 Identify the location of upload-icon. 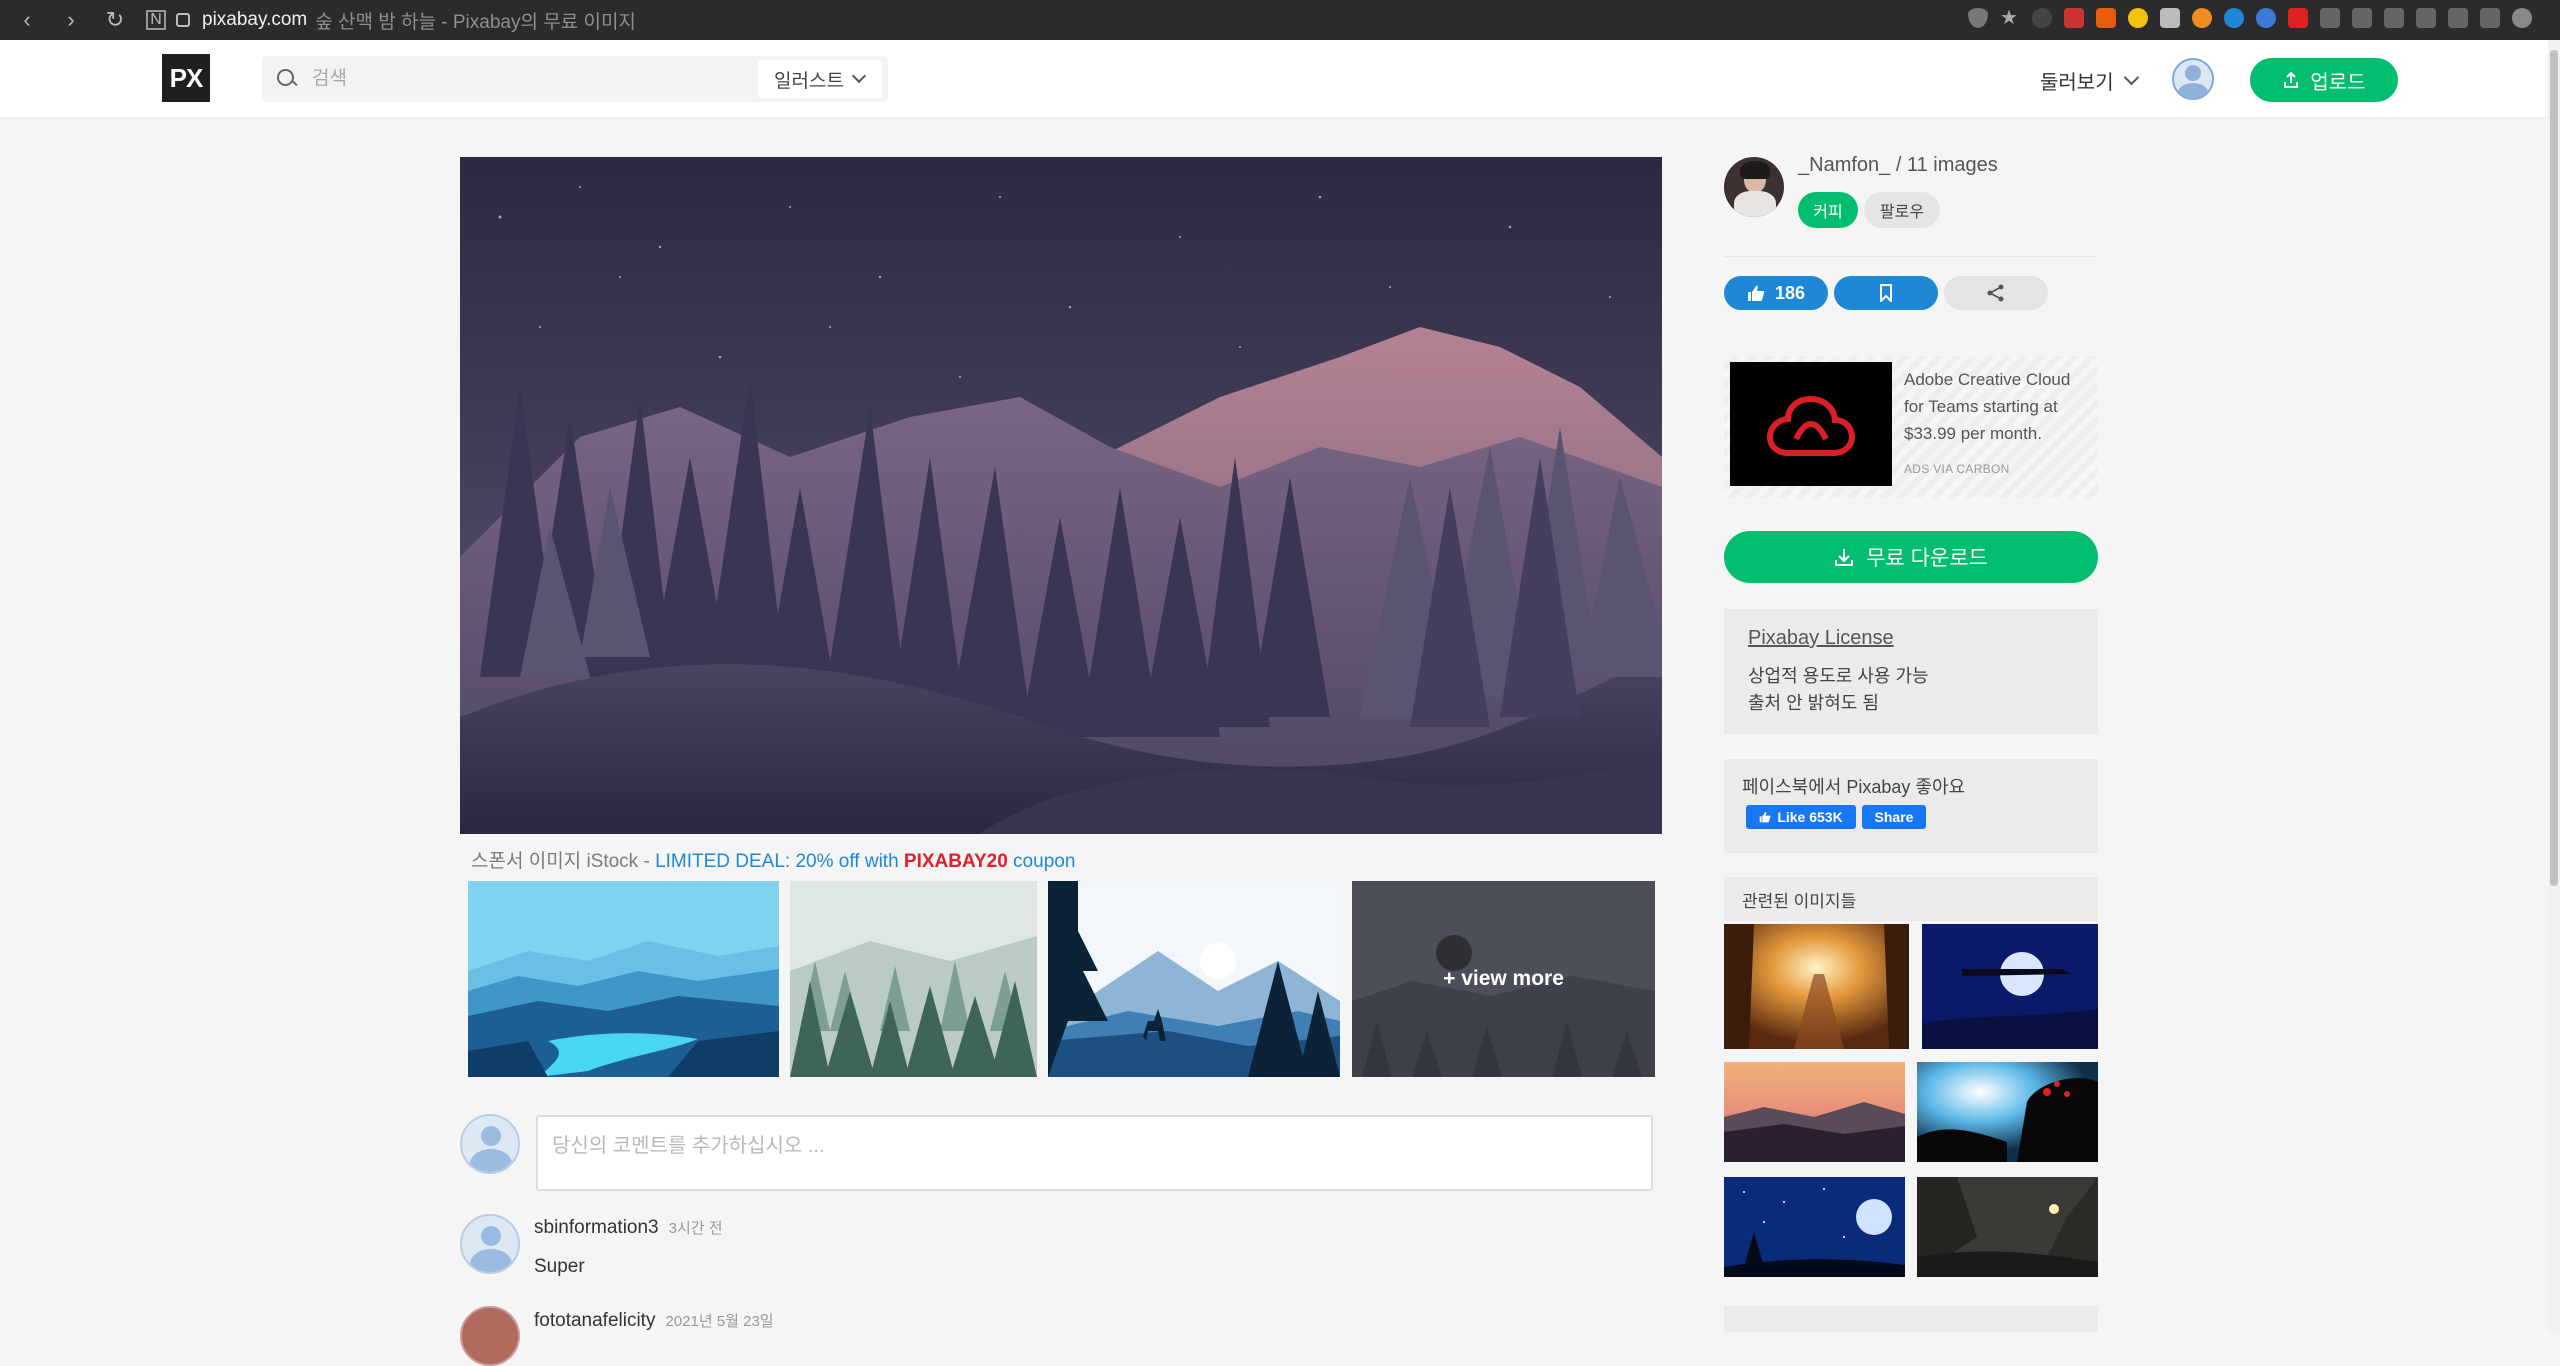
(2291, 79).